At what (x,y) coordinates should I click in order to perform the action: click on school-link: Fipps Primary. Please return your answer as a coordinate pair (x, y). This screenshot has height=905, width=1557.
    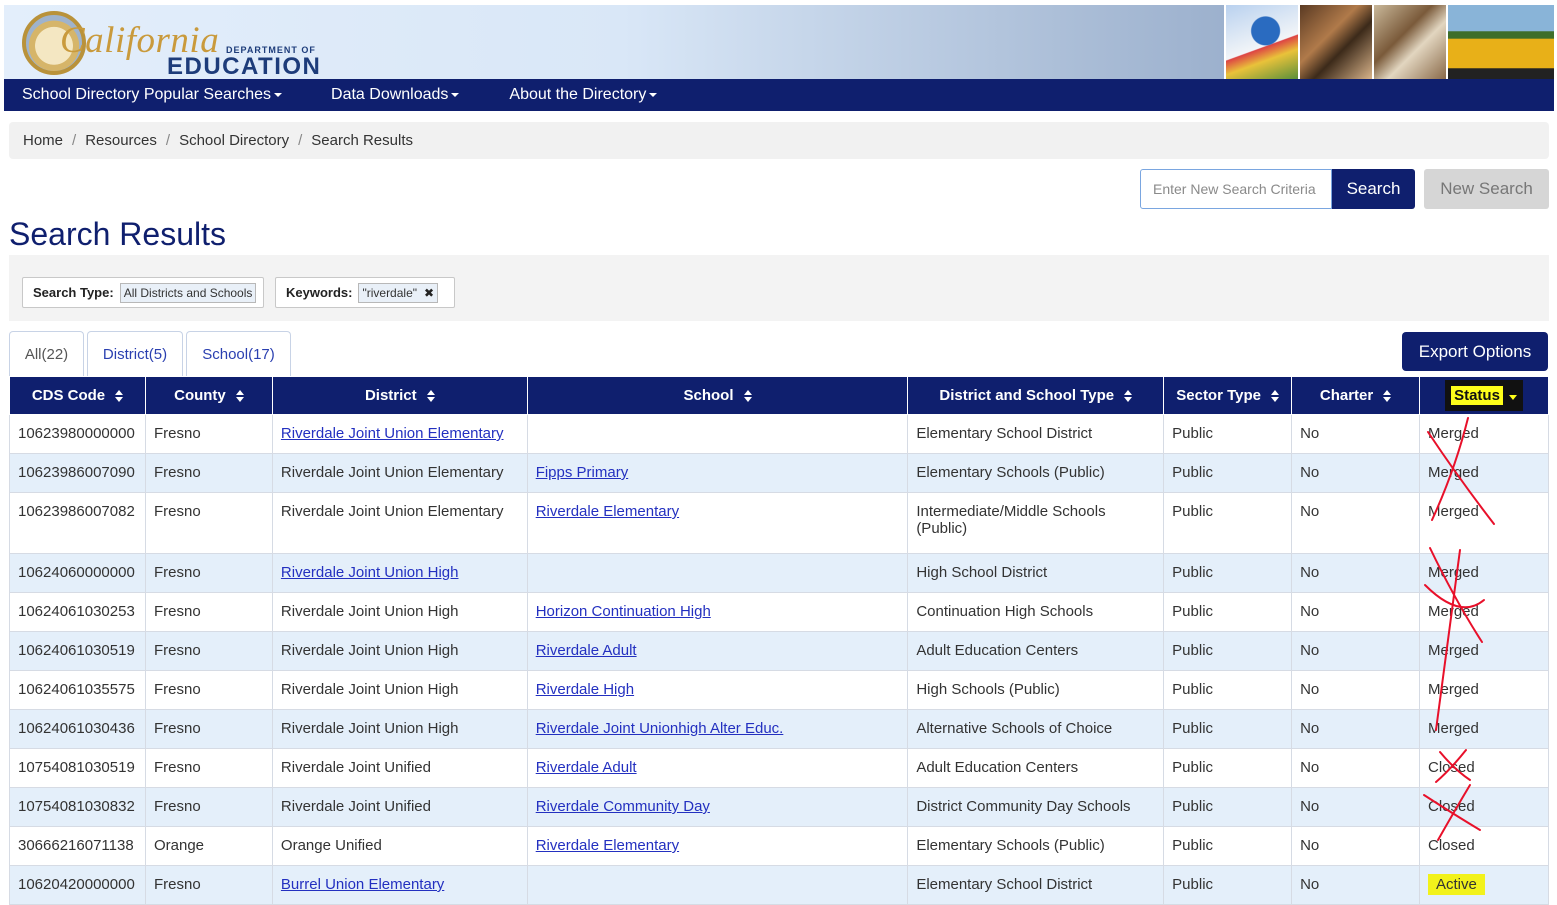
    Looking at the image, I should click on (582, 472).